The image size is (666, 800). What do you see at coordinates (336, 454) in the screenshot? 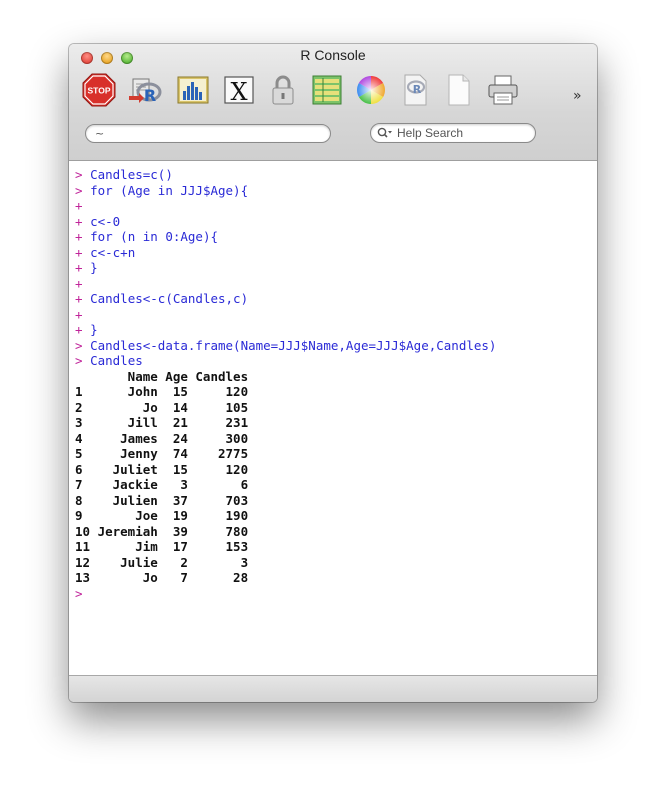
I see `output-line: 5 Jenny 74 2775` at bounding box center [336, 454].